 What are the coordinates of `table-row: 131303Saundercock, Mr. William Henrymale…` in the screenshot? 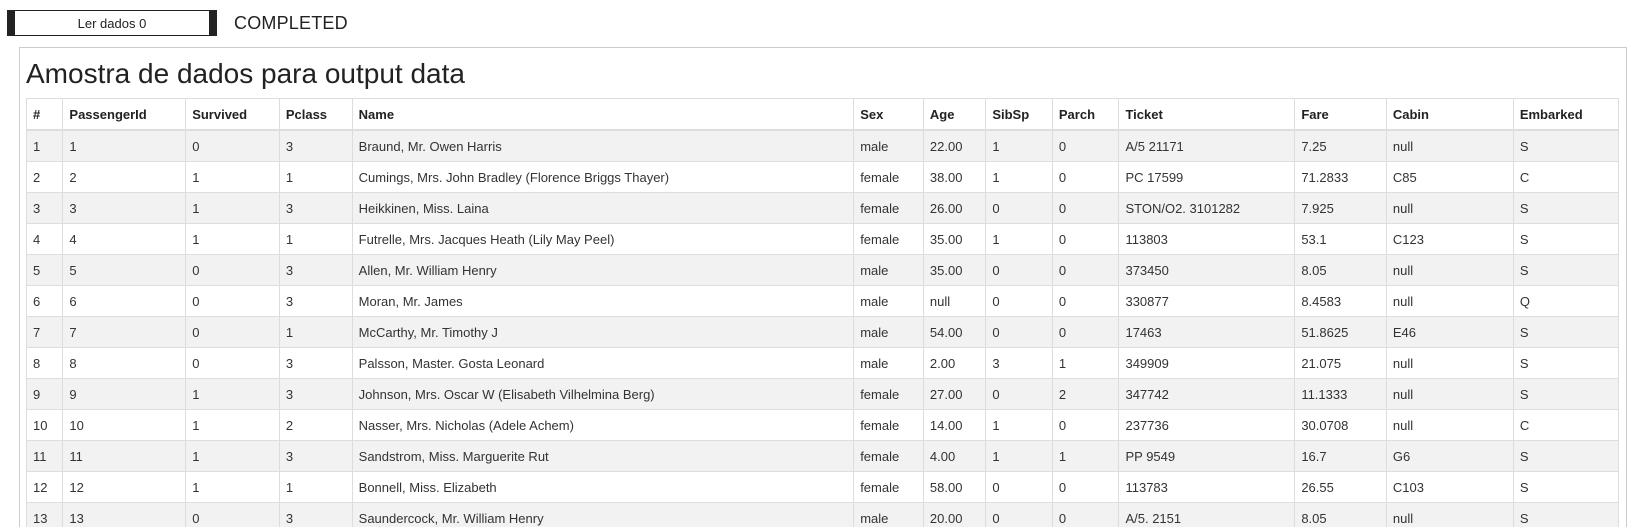 It's located at (823, 515).